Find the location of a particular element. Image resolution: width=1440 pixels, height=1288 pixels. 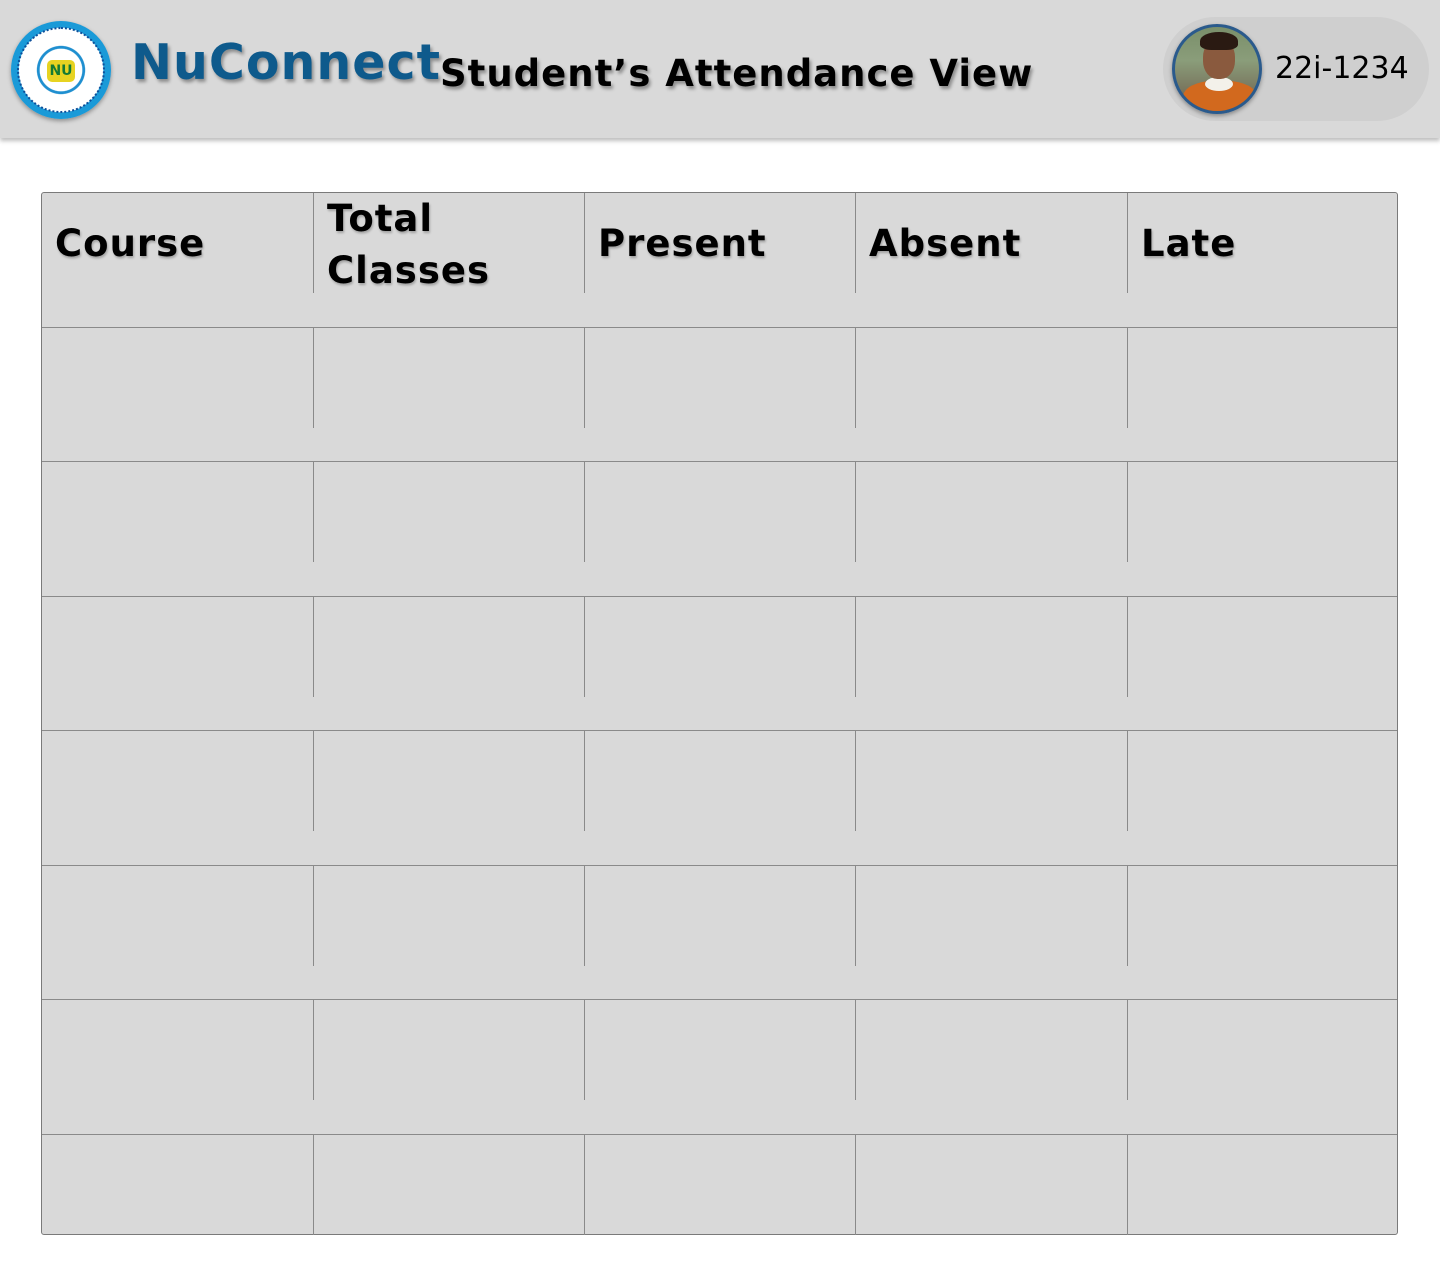

brand-name: NuConnect is located at coordinates (286, 62).